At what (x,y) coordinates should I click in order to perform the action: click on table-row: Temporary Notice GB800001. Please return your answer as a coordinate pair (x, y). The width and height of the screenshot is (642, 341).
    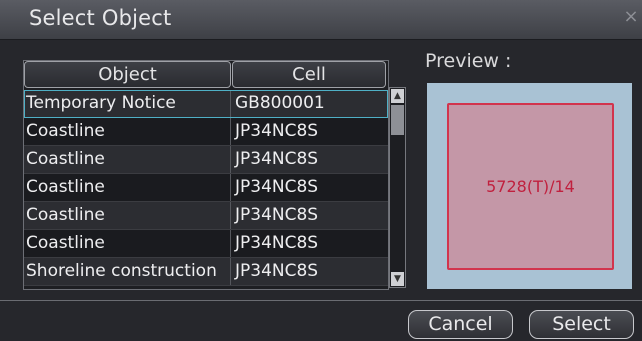
    Looking at the image, I should click on (206, 104).